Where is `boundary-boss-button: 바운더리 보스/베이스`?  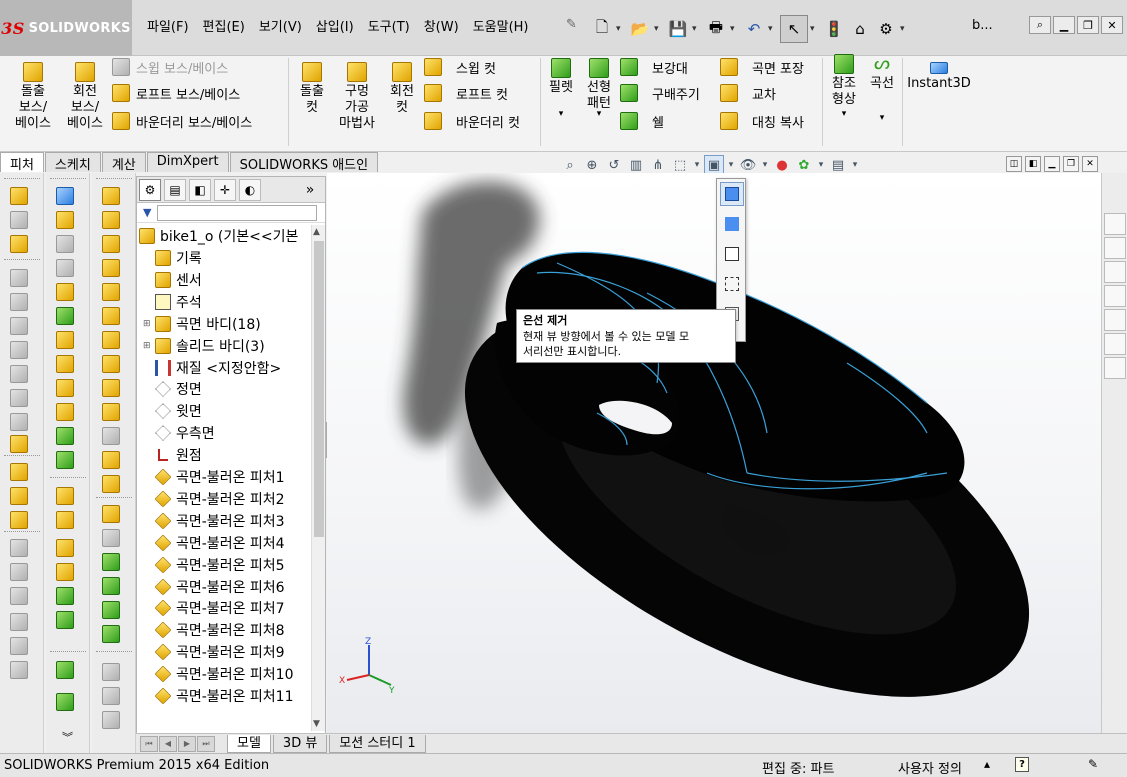
boundary-boss-button: 바운더리 보스/베이스 is located at coordinates (182, 121).